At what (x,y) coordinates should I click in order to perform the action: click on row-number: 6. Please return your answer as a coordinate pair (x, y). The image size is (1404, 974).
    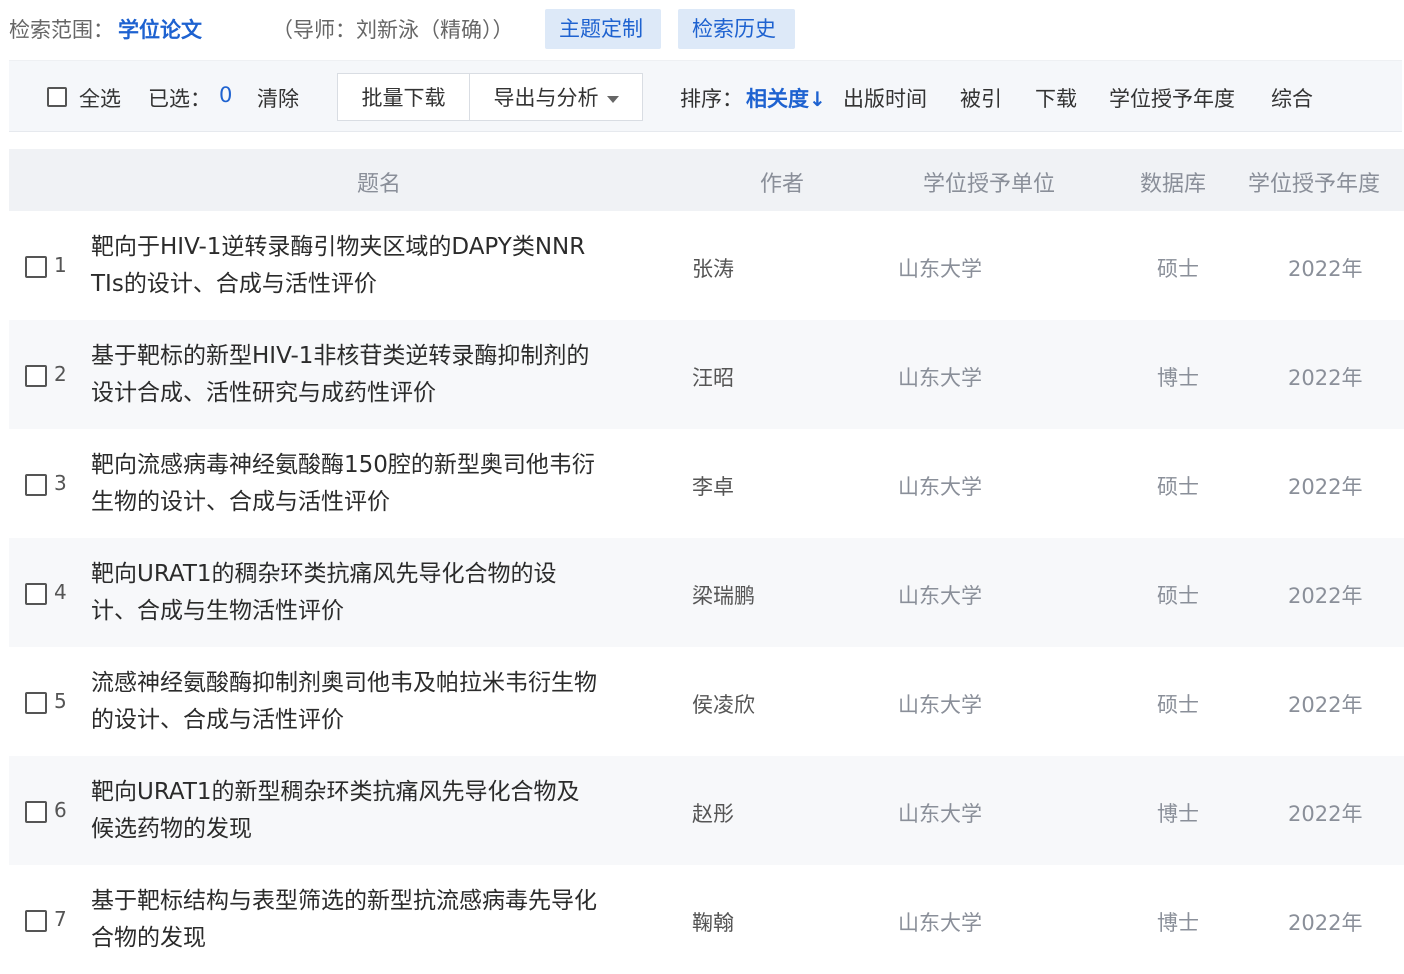
    Looking at the image, I should click on (60, 810).